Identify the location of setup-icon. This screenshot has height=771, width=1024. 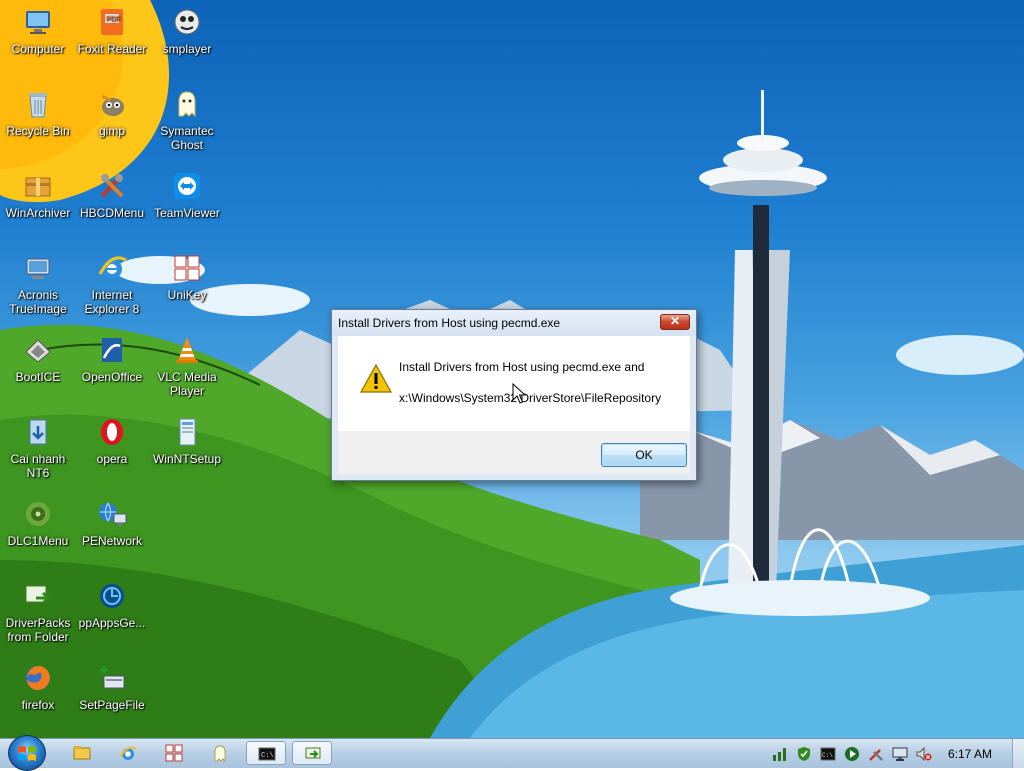
(187, 432).